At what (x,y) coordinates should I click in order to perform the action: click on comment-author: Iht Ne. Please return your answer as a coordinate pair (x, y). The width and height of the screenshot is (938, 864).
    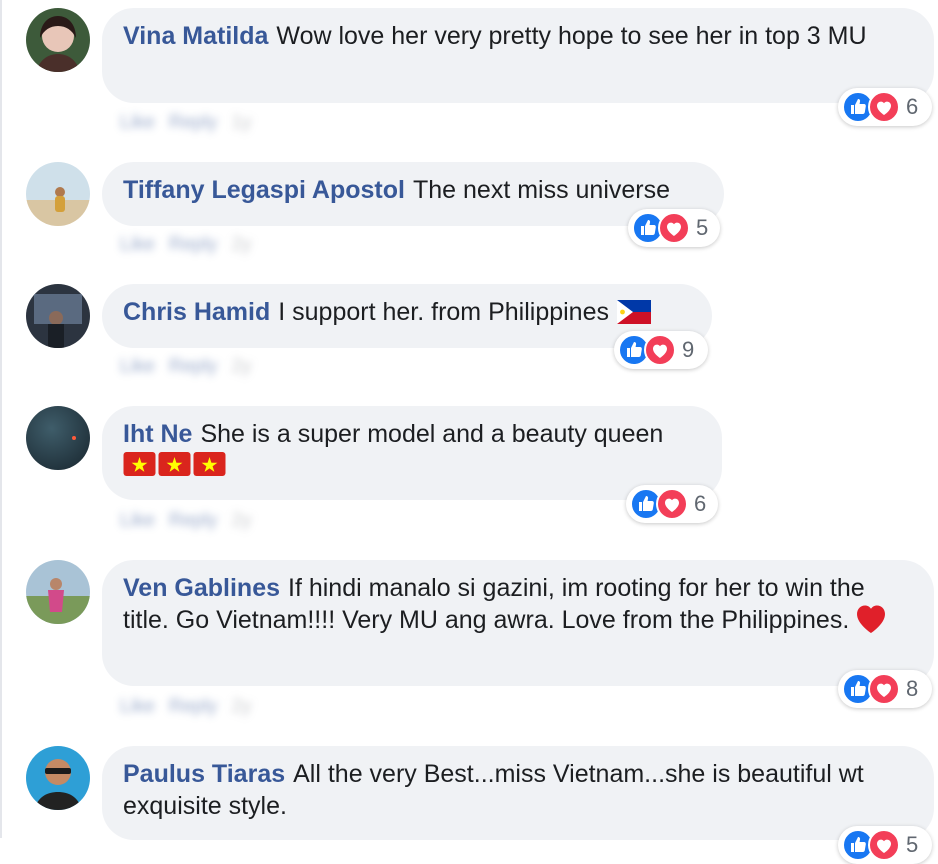
    Looking at the image, I should click on (157, 434).